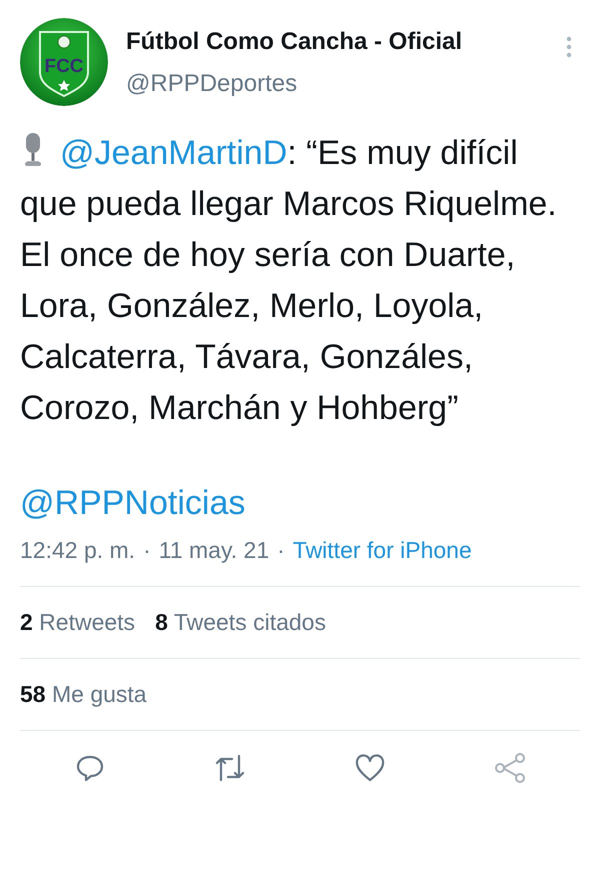 The height and width of the screenshot is (875, 600). Describe the element at coordinates (83, 694) in the screenshot. I see `likes-link: 58 Me gusta` at that location.